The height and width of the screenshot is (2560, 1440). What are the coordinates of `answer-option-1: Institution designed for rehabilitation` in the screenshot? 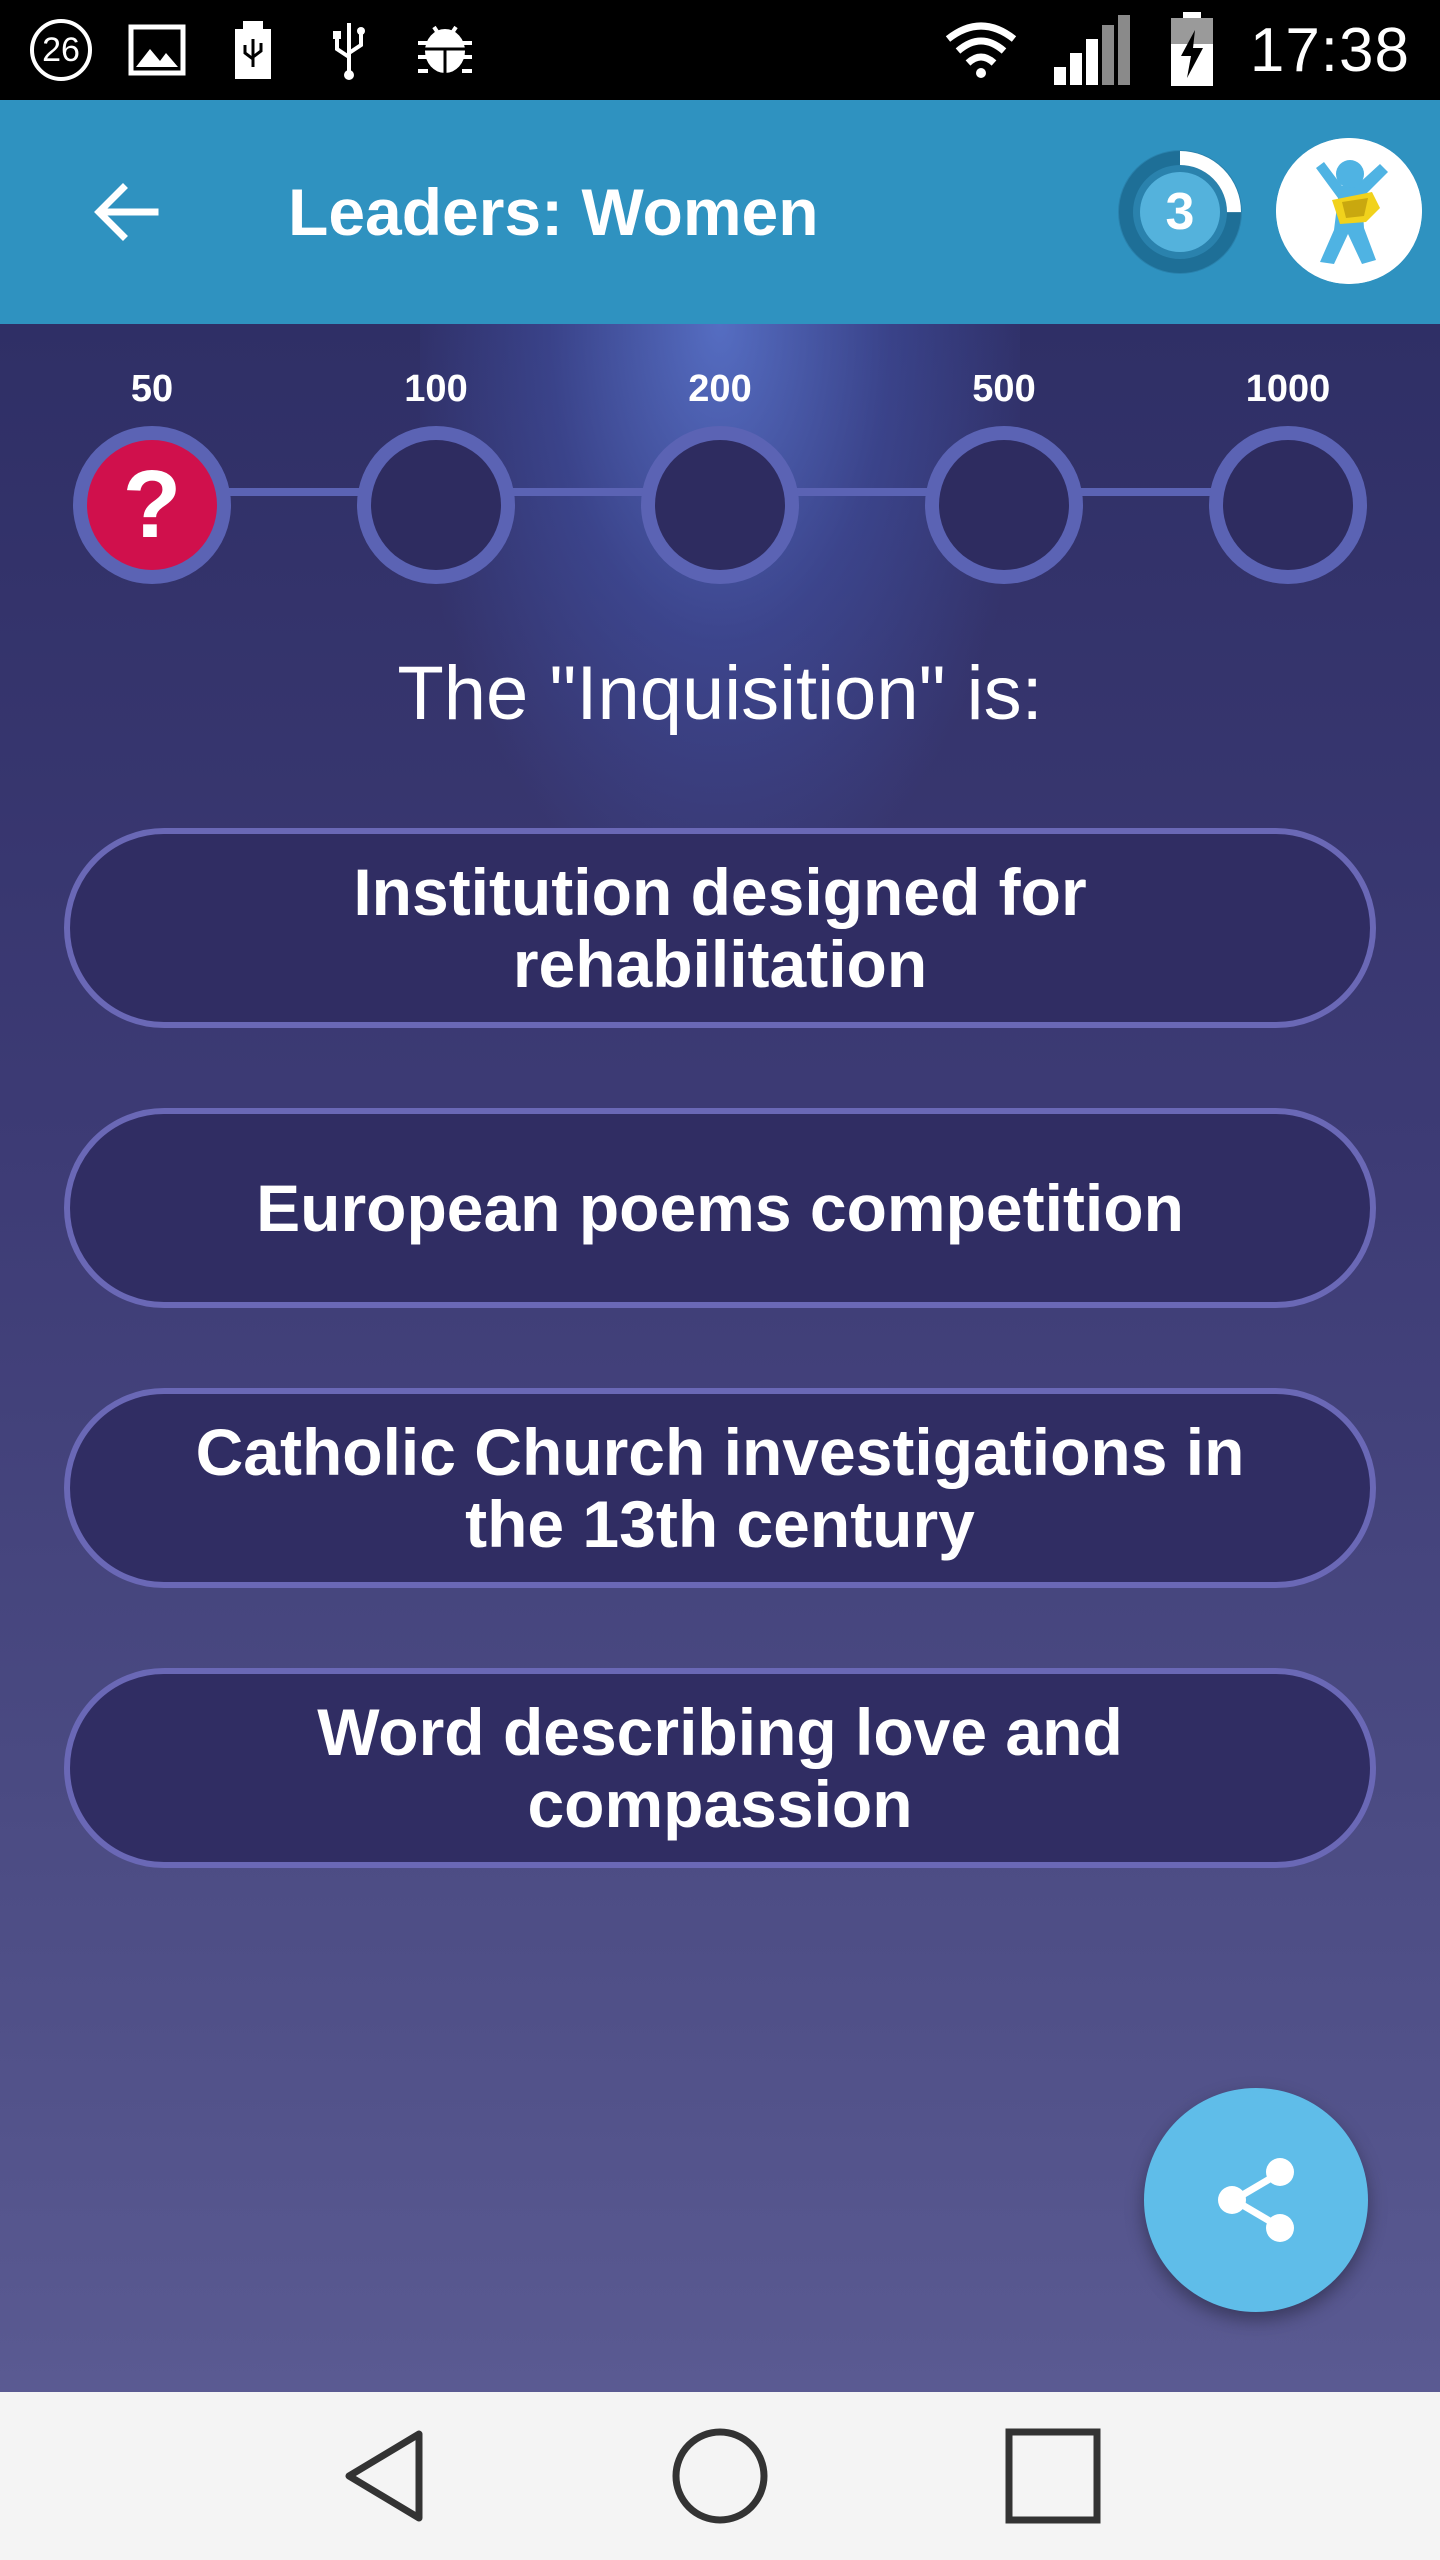 It's located at (720, 928).